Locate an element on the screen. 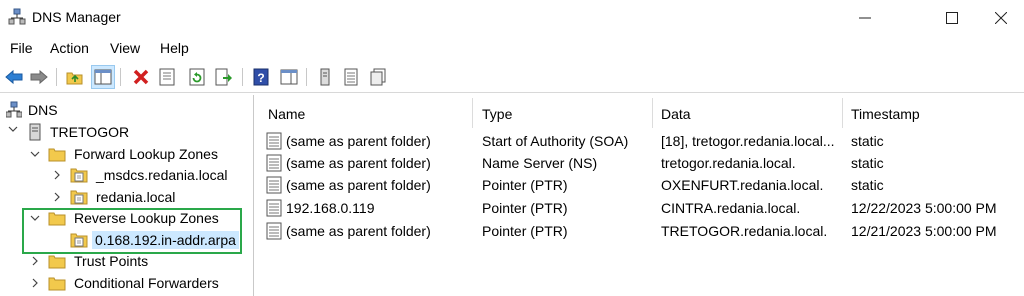 The image size is (1024, 296). tree-label-forward-lookup-zones: Forward Lookup Zones is located at coordinates (146, 154).